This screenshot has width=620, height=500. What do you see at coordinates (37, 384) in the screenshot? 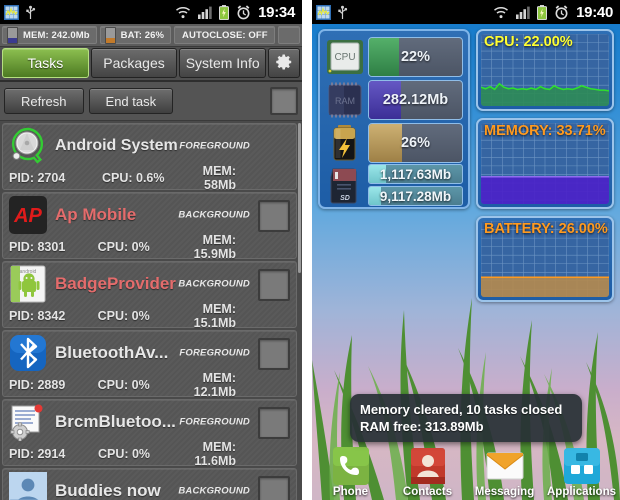
I see `task-pid: PID: 2889` at bounding box center [37, 384].